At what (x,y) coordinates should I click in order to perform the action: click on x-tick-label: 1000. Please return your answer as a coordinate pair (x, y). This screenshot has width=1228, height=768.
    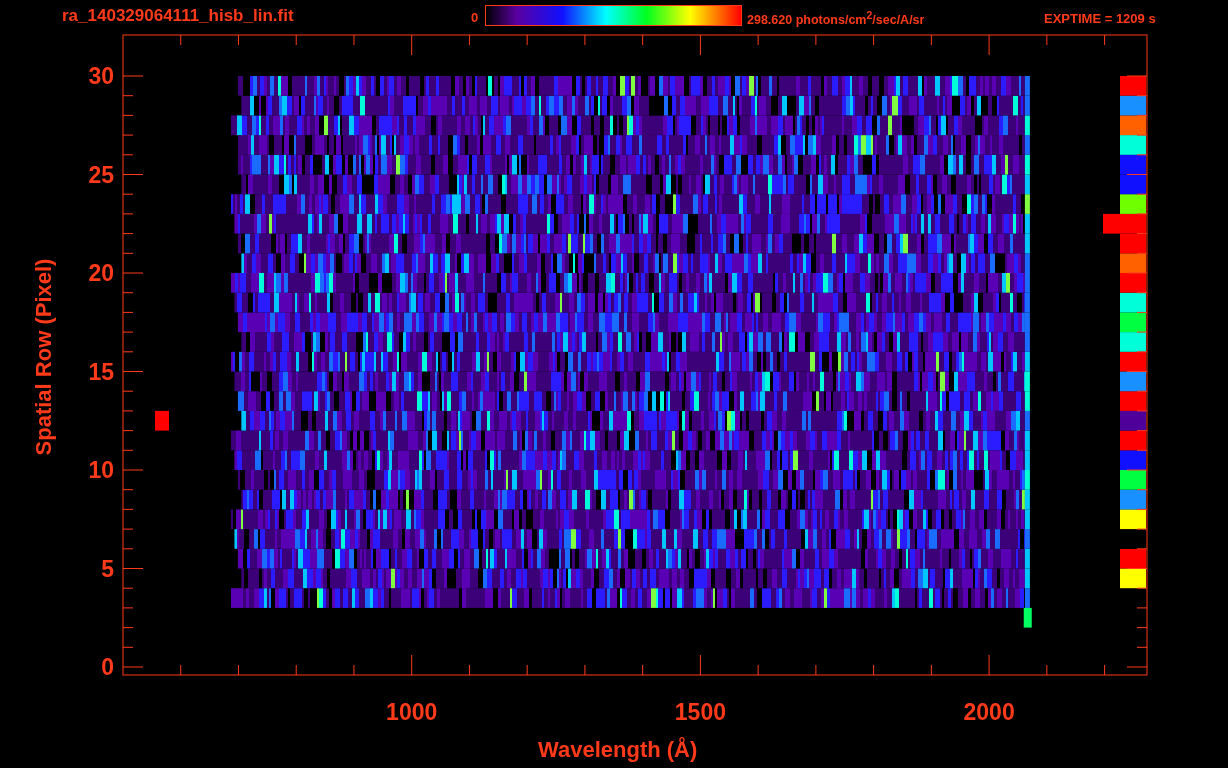
    Looking at the image, I should click on (412, 712).